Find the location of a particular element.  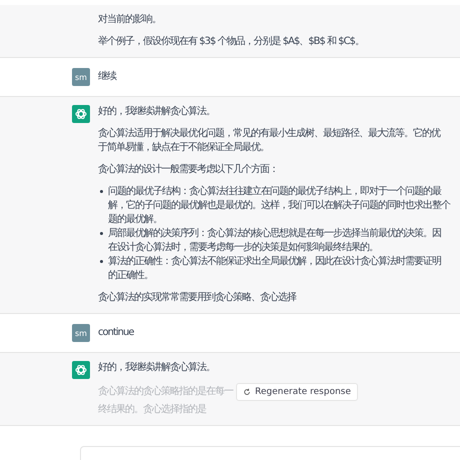

refresh-icon is located at coordinates (247, 392).